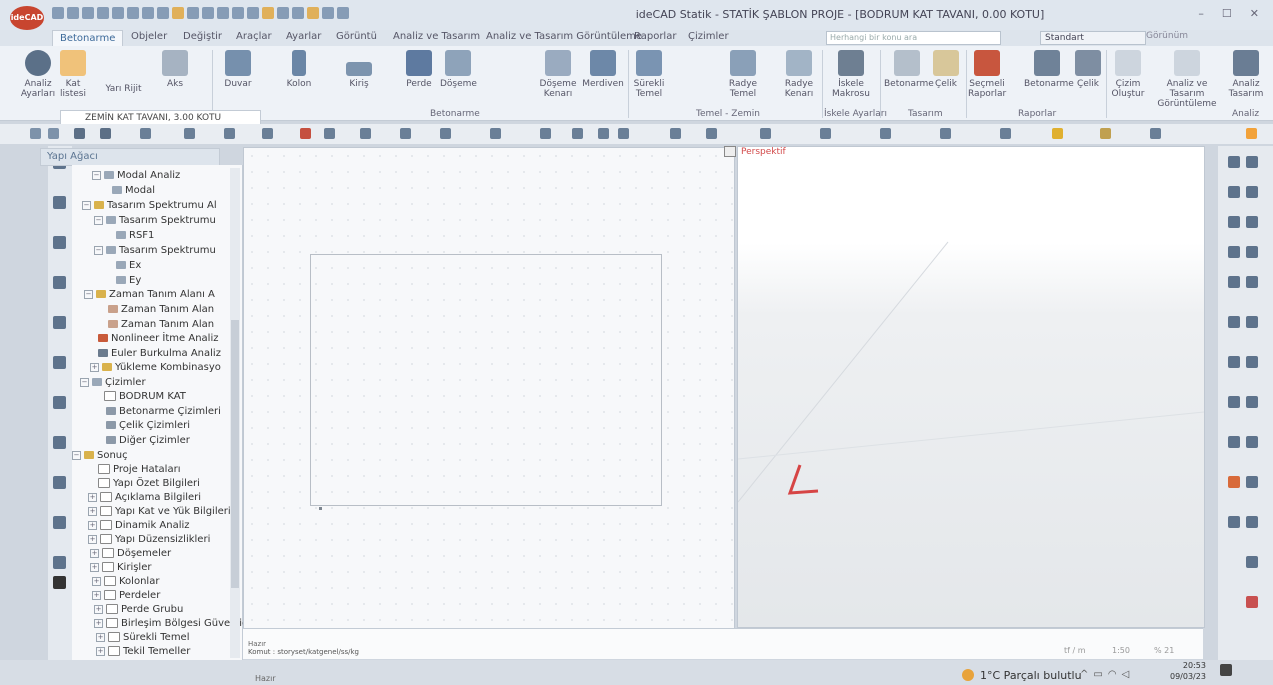  What do you see at coordinates (1234, 442) in the screenshot?
I see `dimension-filter-icon` at bounding box center [1234, 442].